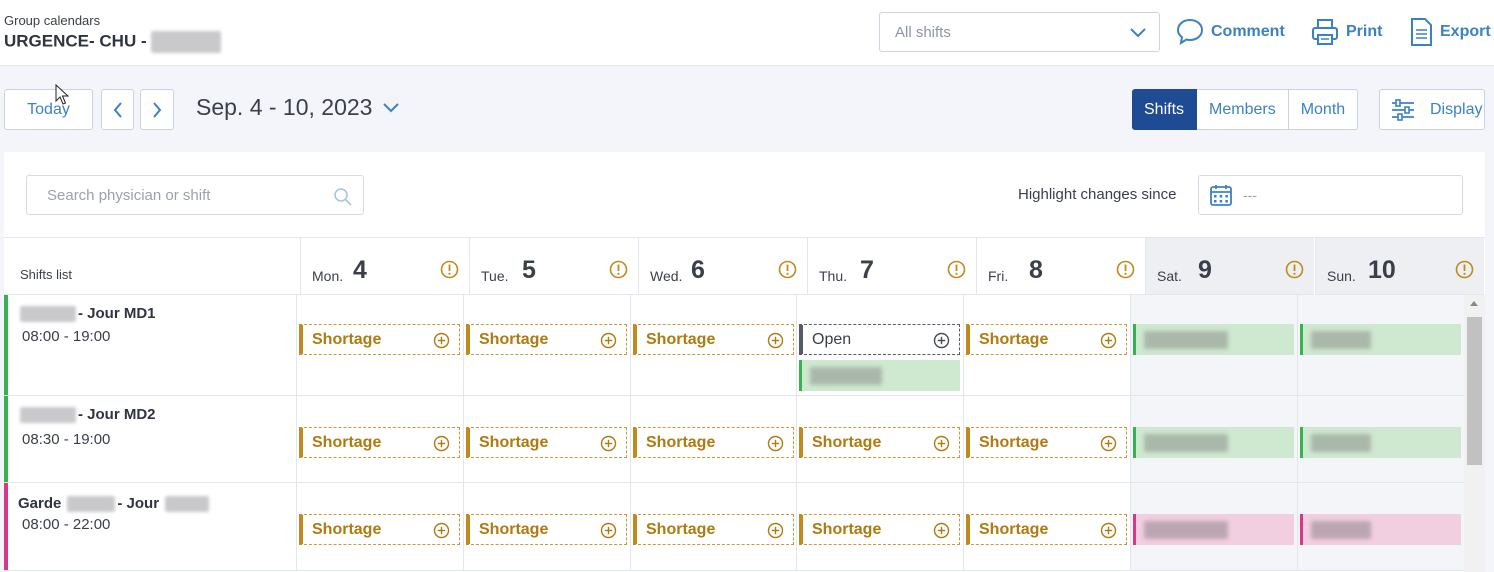 This screenshot has height=572, width=1494. Describe the element at coordinates (1060, 266) in the screenshot. I see `day-header: Fri. 8` at that location.